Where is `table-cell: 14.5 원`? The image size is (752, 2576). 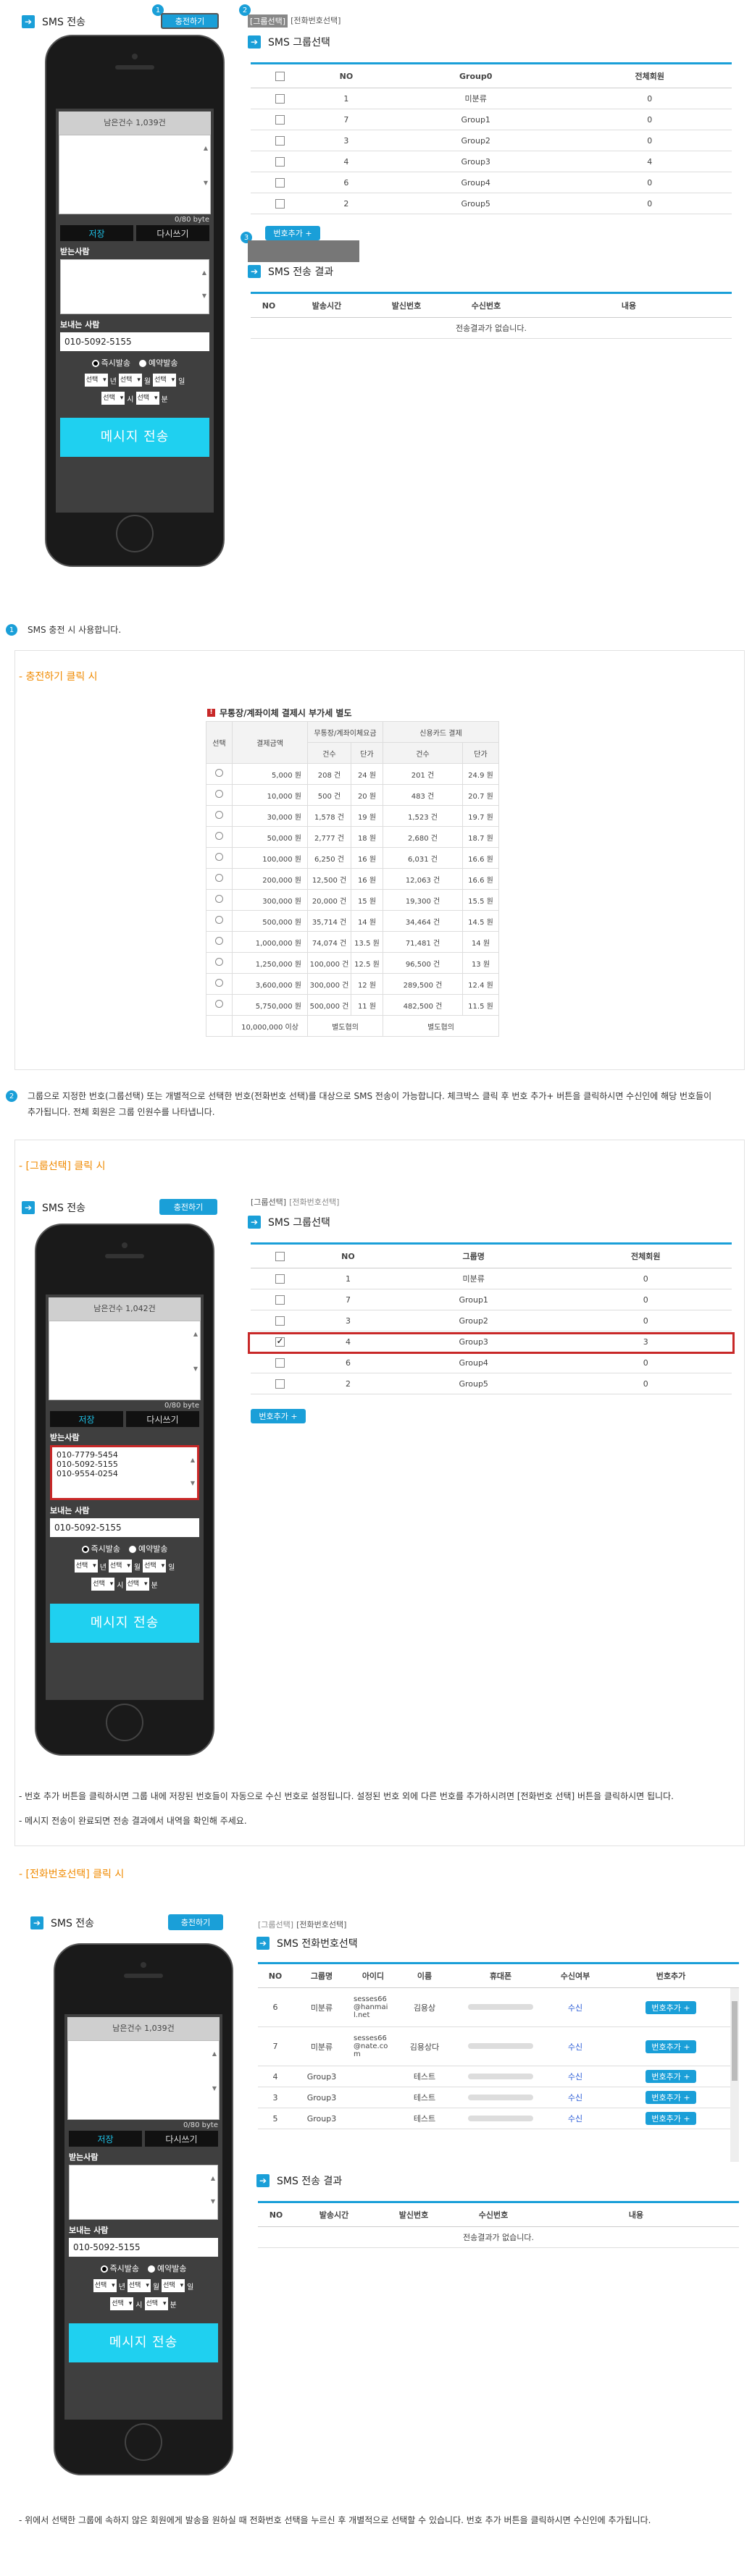
table-cell: 14.5 원 is located at coordinates (480, 921).